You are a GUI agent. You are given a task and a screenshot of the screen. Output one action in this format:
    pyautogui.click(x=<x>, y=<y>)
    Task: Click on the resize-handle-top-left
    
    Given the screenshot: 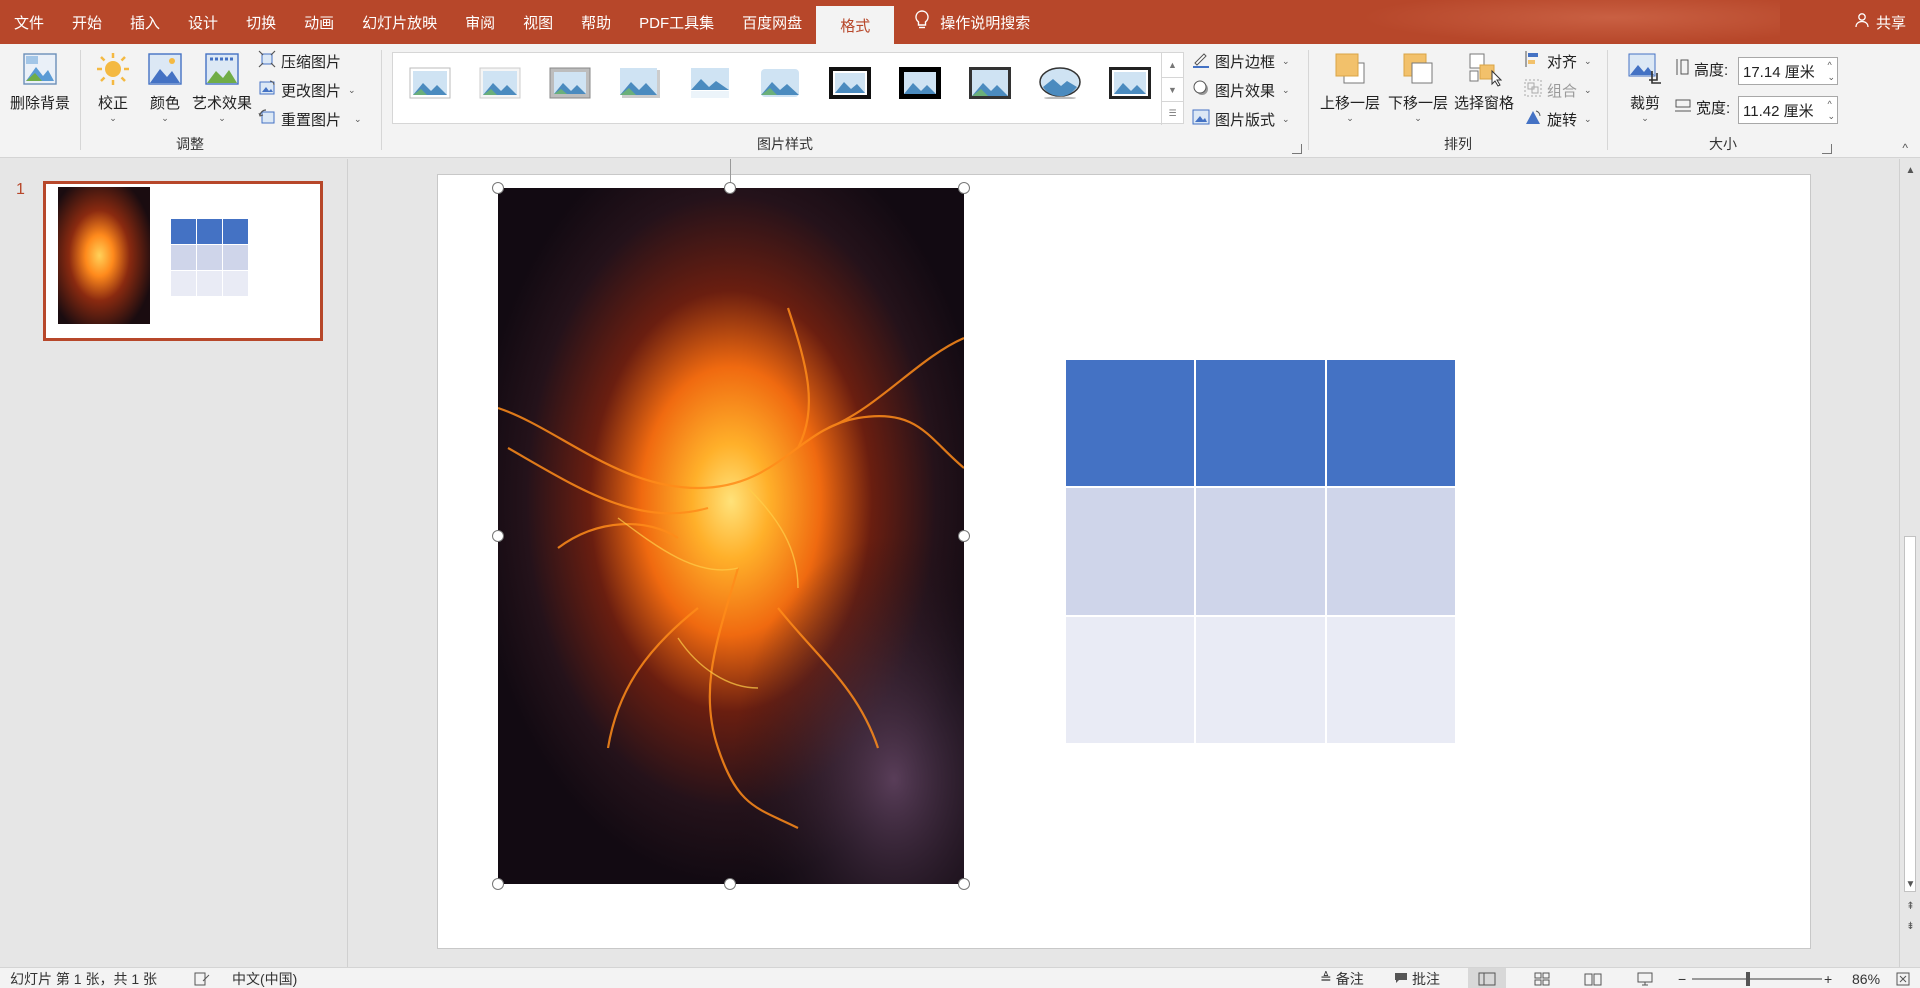 What is the action you would take?
    pyautogui.click(x=498, y=188)
    